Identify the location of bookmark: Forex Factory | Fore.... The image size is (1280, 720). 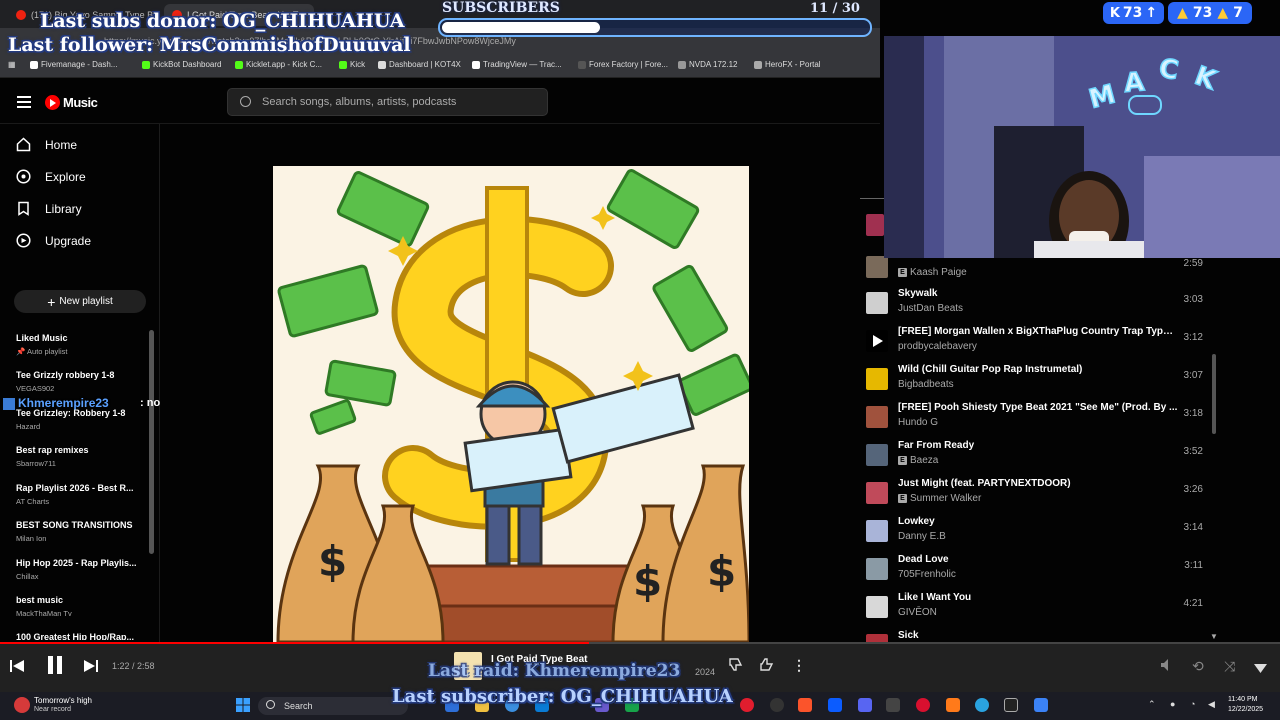
(623, 64).